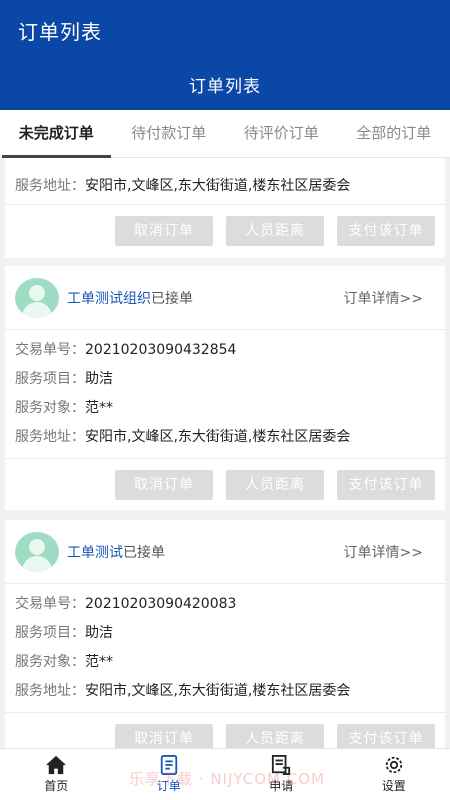 The image size is (450, 800). What do you see at coordinates (168, 786) in the screenshot?
I see `nav-orders-label: 订单` at bounding box center [168, 786].